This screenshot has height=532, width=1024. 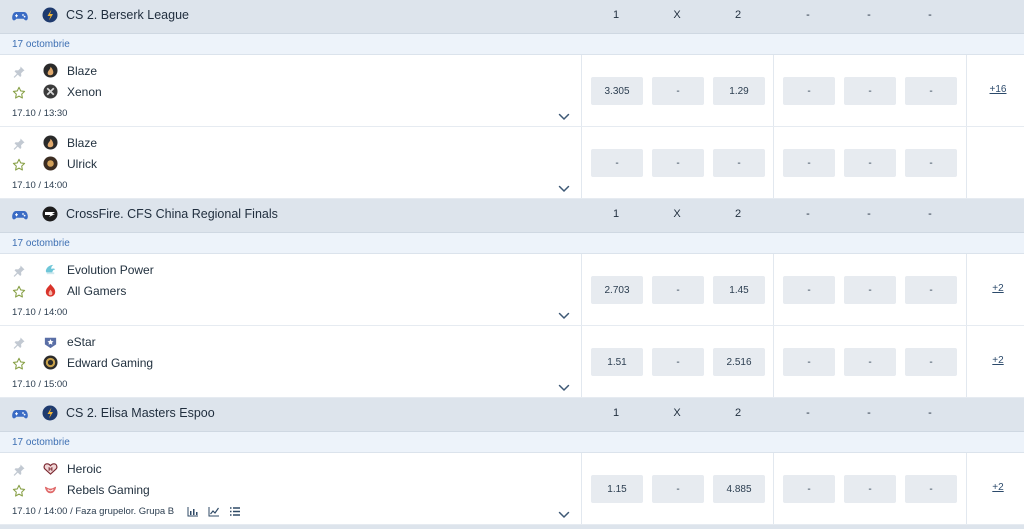 I want to click on all-gamers-logo-icon, so click(x=50, y=290).